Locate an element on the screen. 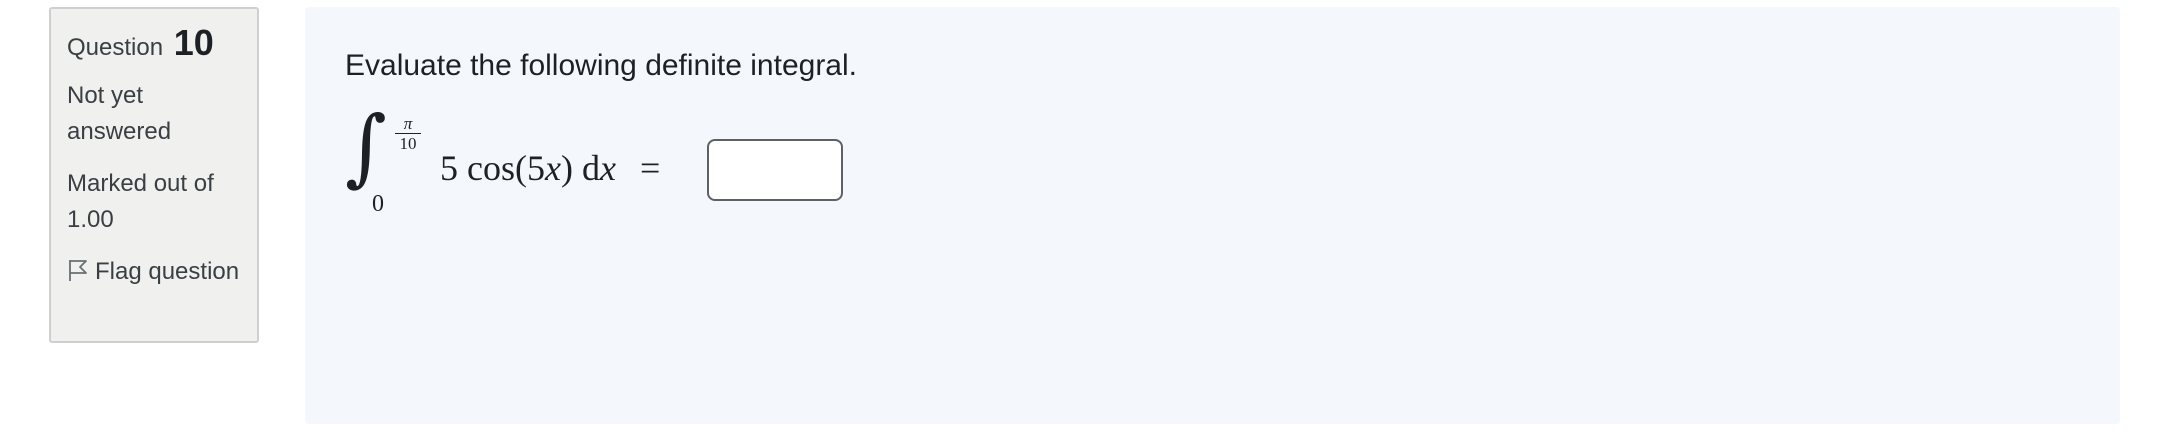 The width and height of the screenshot is (2160, 432). upper-limit: π 10 is located at coordinates (408, 134).